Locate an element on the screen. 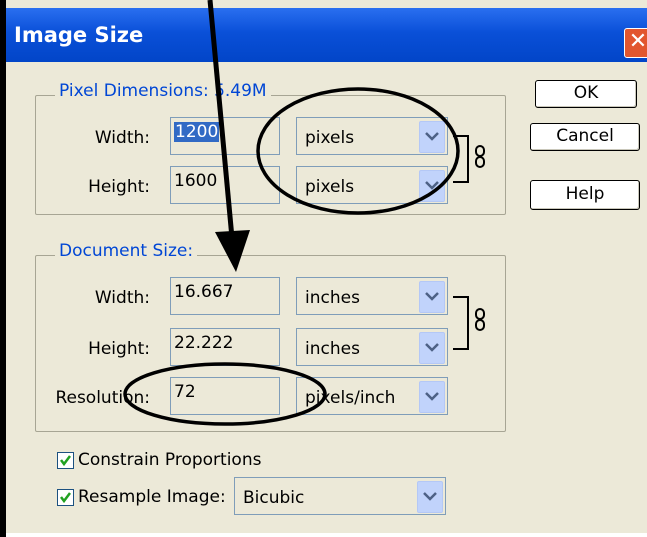  document-height-input: 22.222 is located at coordinates (225, 347).